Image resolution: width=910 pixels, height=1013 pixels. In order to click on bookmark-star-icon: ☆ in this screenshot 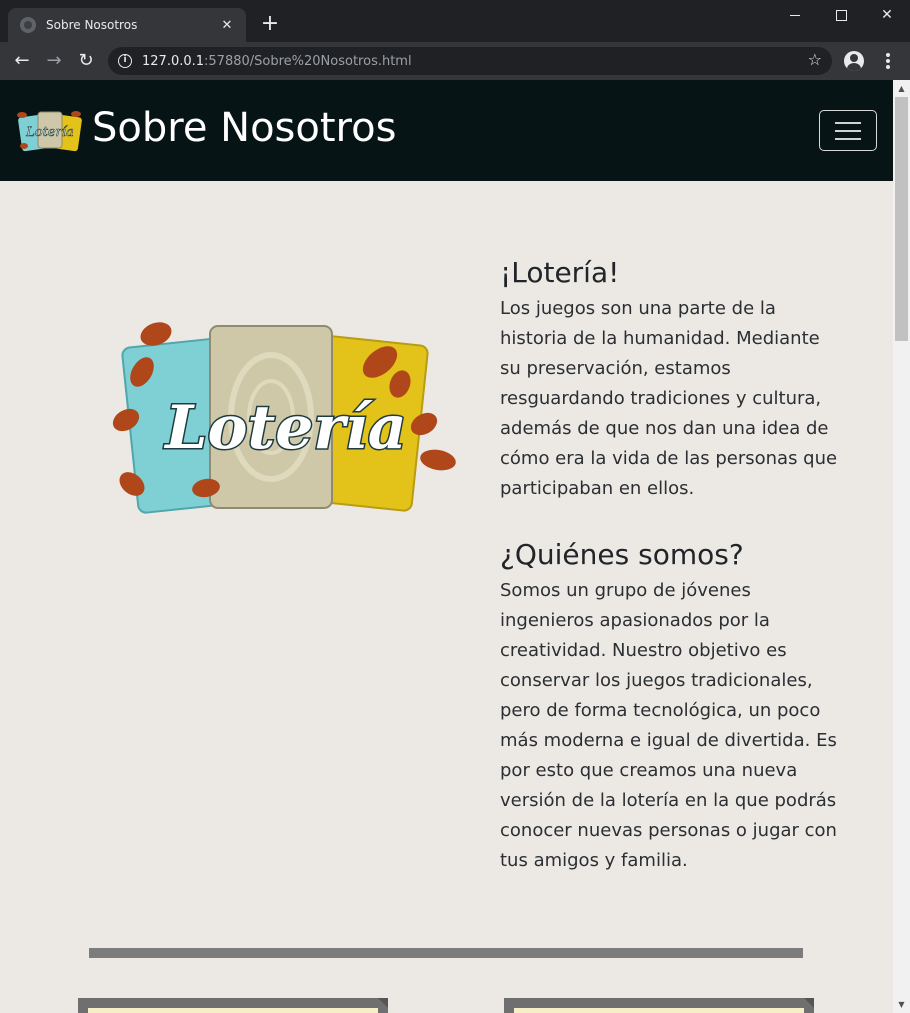, I will do `click(815, 59)`.